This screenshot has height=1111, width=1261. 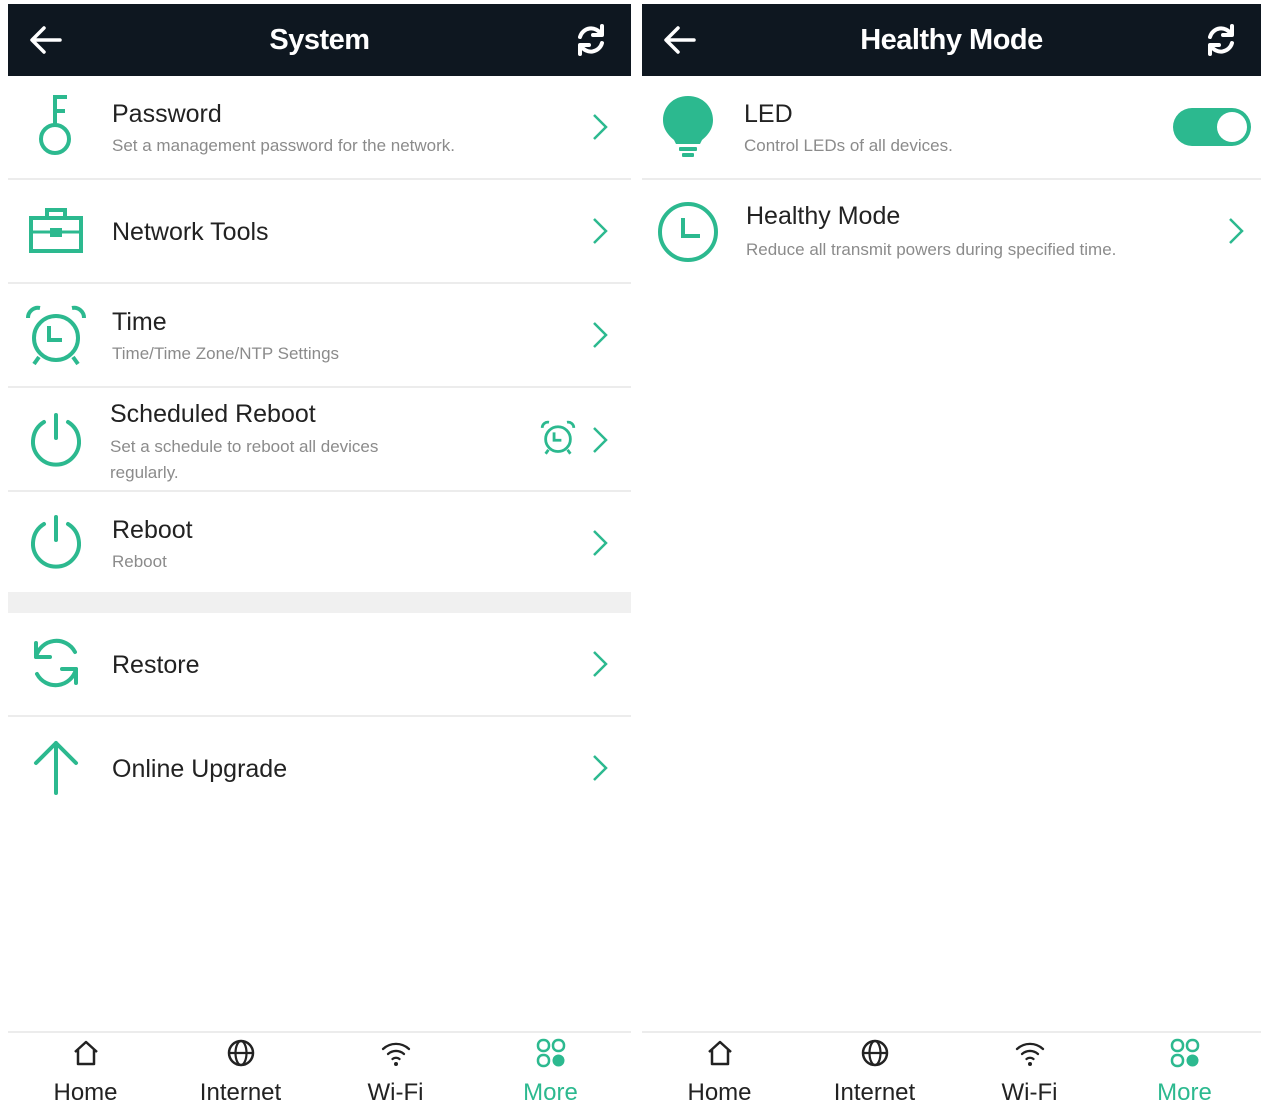 I want to click on menu-item-reboot: Reboot Reboot, so click(x=319, y=542).